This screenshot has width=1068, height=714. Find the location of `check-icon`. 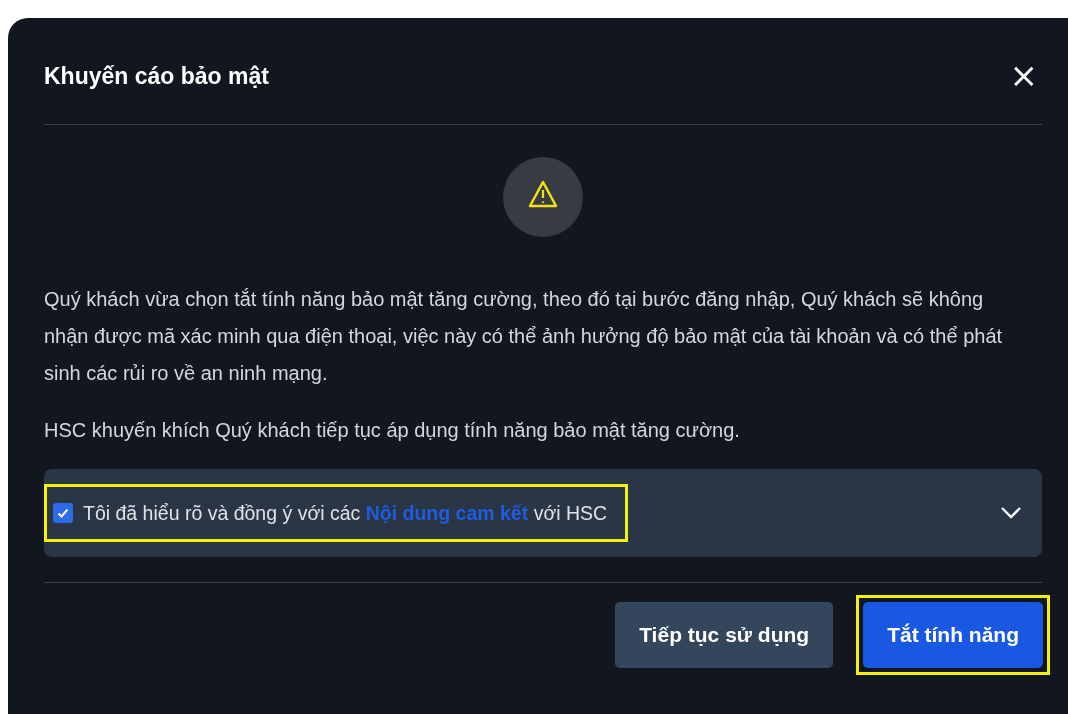

check-icon is located at coordinates (63, 513).